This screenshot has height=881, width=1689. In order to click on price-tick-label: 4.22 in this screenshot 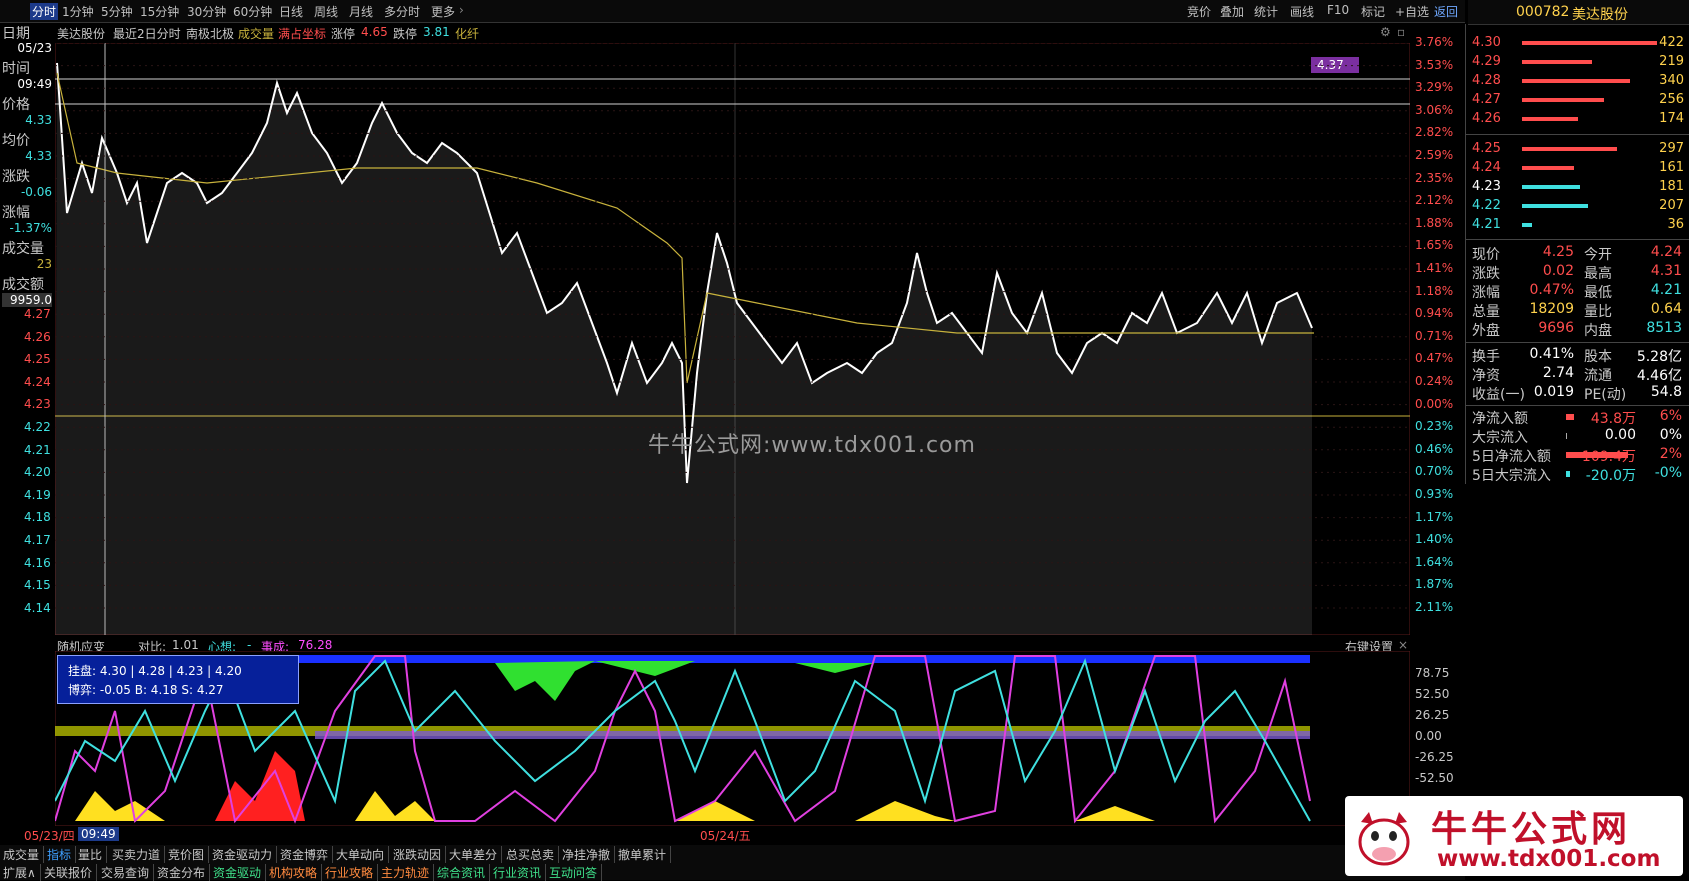, I will do `click(37, 427)`.